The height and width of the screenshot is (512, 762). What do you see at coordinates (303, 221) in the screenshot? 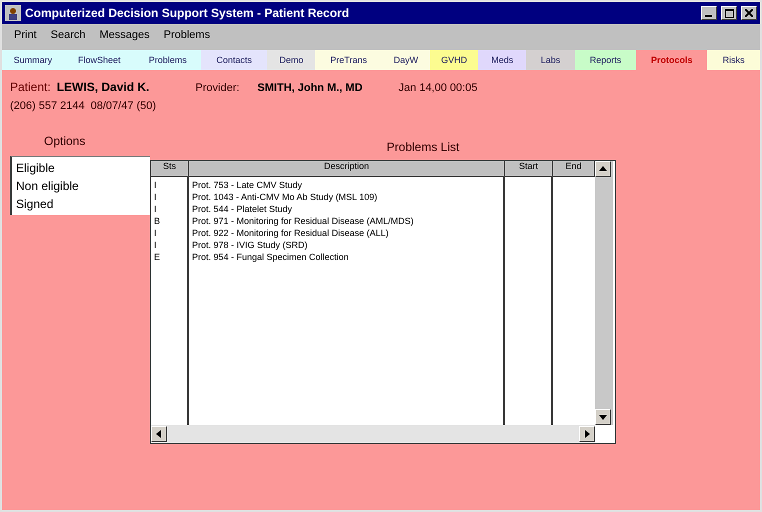
I see `description-cell-text: Prot. 971 - Monitoring for Residual Disease (AML/MDS)` at bounding box center [303, 221].